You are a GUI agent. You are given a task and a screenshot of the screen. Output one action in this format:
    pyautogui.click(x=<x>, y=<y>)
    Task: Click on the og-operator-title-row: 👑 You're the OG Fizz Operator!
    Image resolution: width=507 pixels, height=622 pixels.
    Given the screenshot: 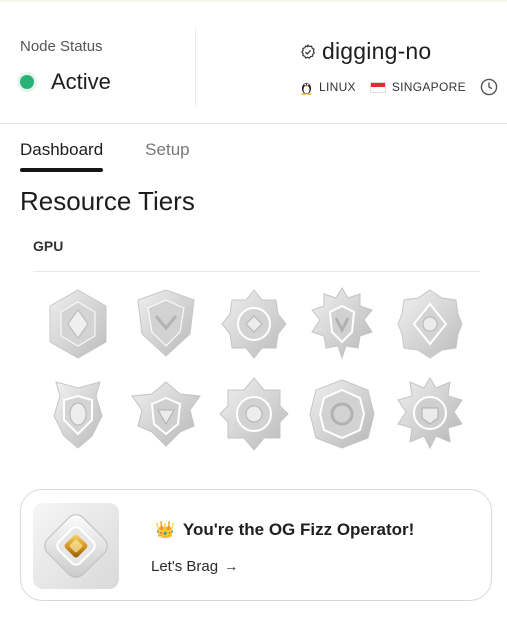 What is the action you would take?
    pyautogui.click(x=284, y=530)
    